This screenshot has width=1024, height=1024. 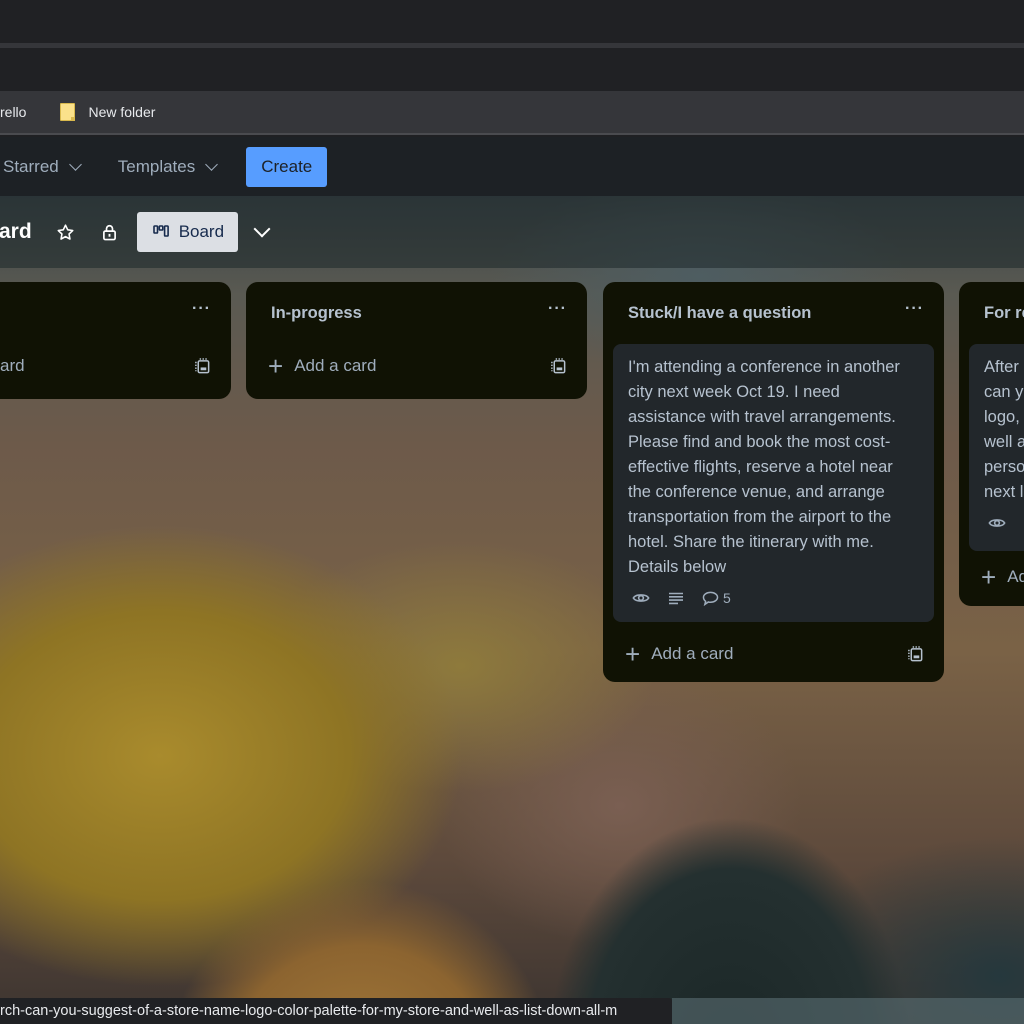 What do you see at coordinates (68, 112) in the screenshot?
I see `folder-icon` at bounding box center [68, 112].